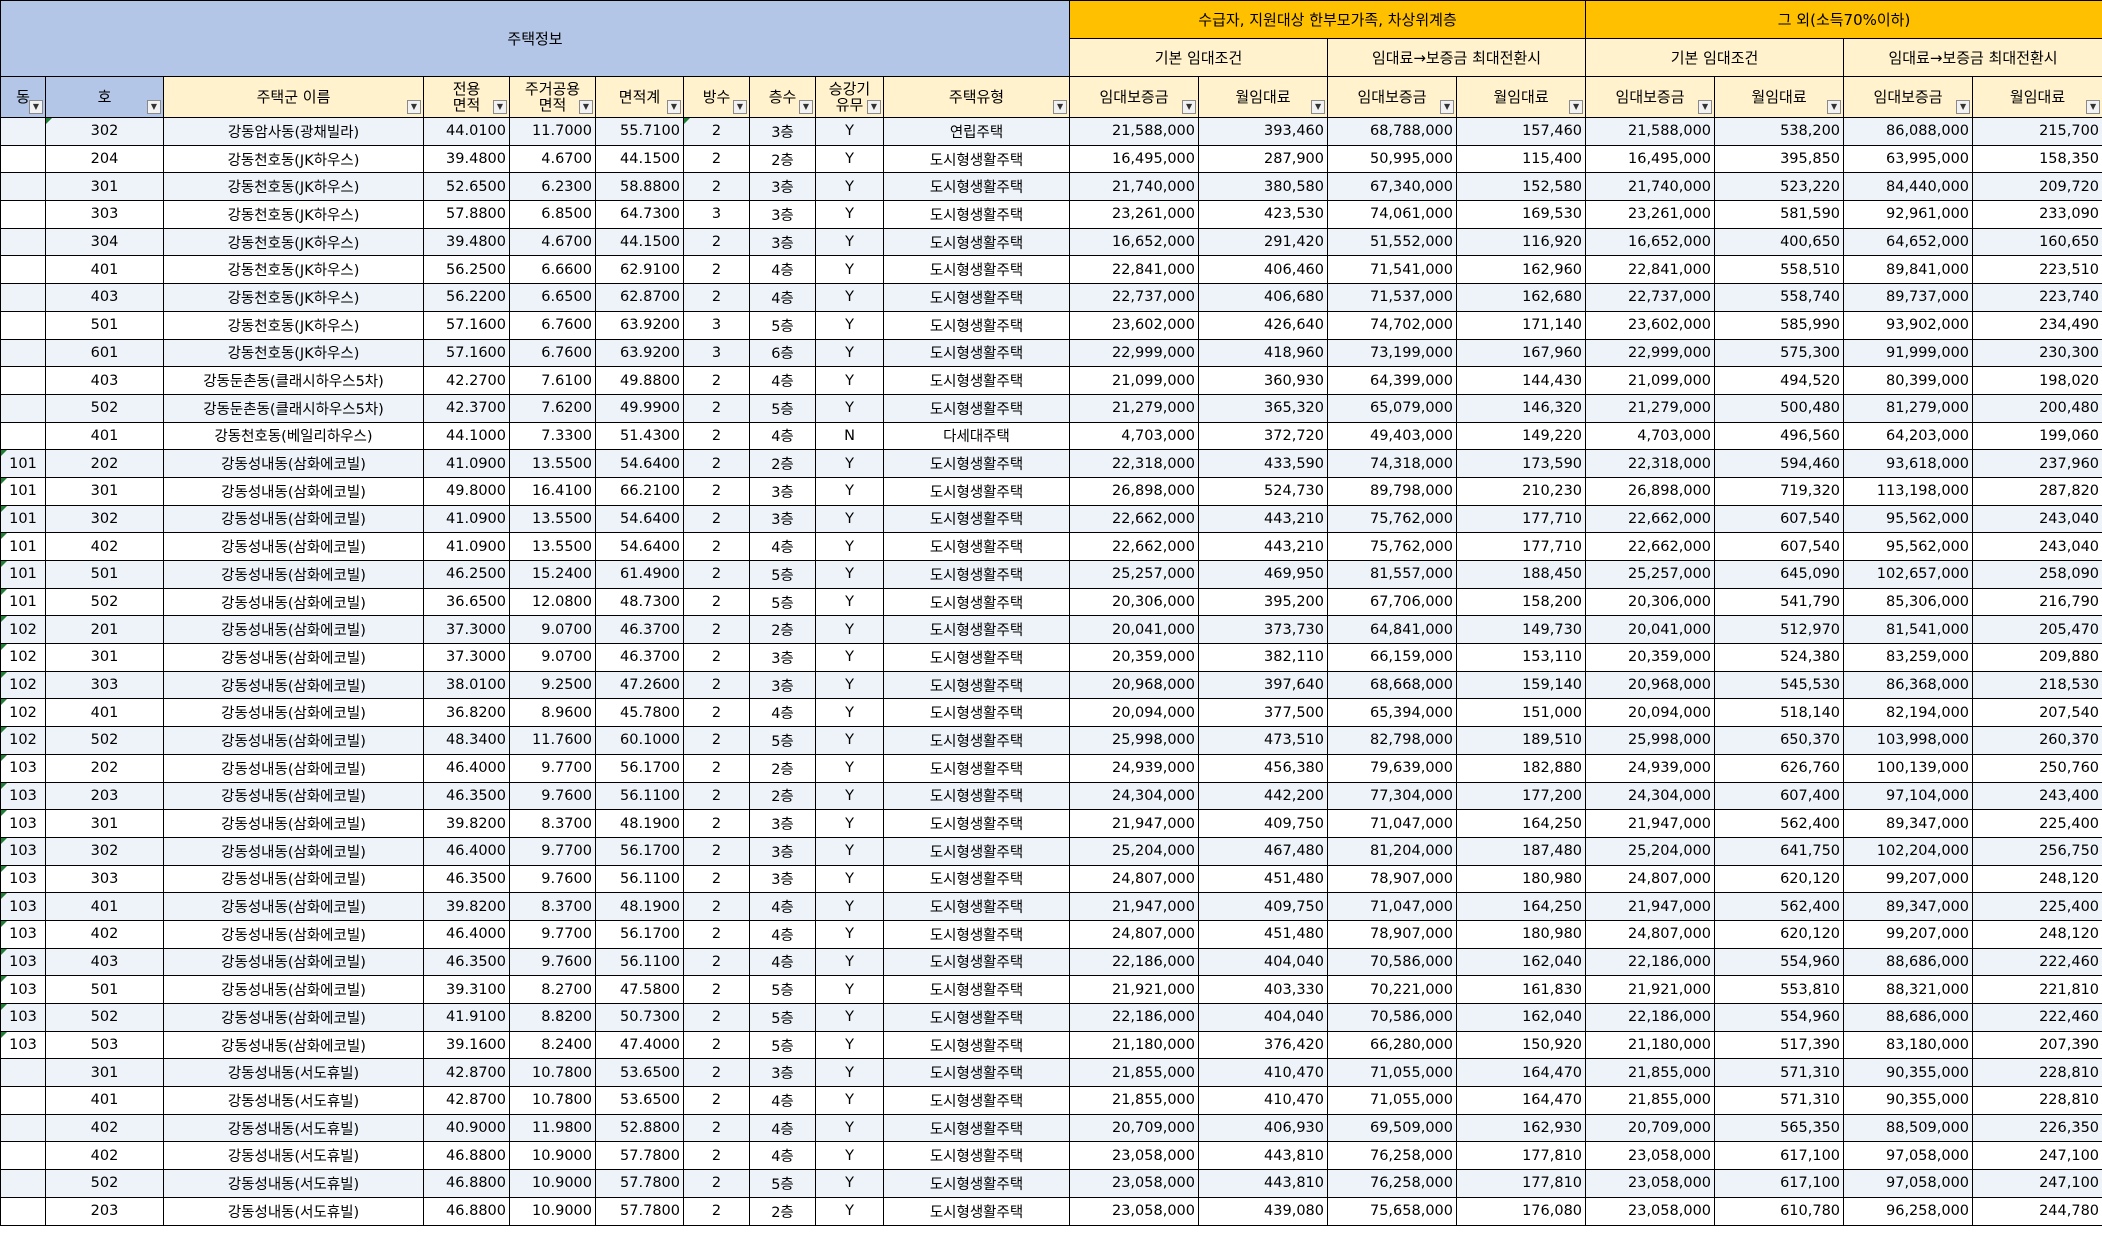 Image resolution: width=2102 pixels, height=1237 pixels. I want to click on cell-area1: 44.1000, so click(466, 436).